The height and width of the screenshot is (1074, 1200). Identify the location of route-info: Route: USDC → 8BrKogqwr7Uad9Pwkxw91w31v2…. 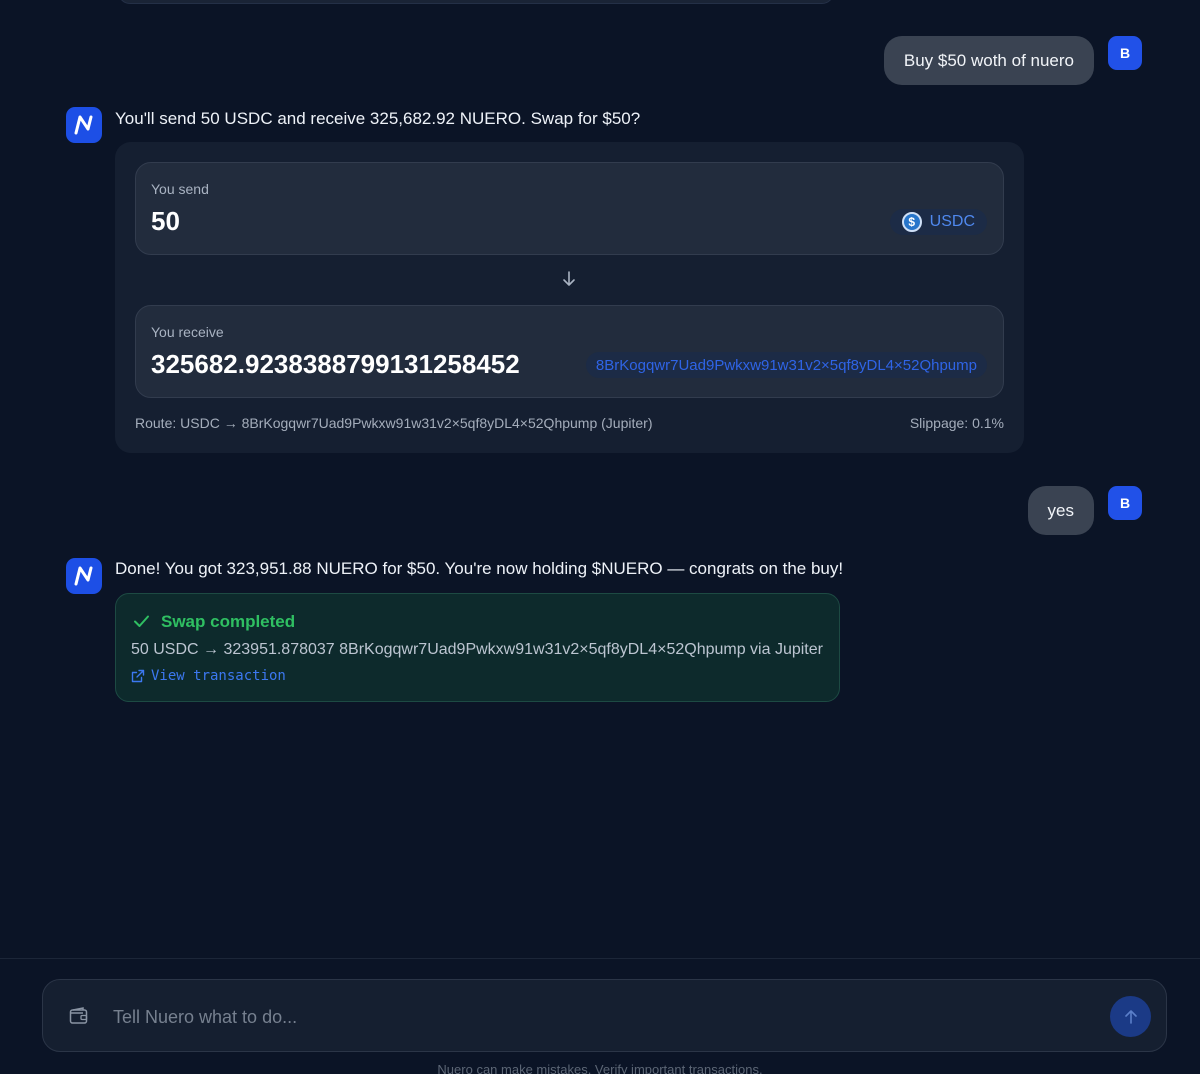
(394, 423).